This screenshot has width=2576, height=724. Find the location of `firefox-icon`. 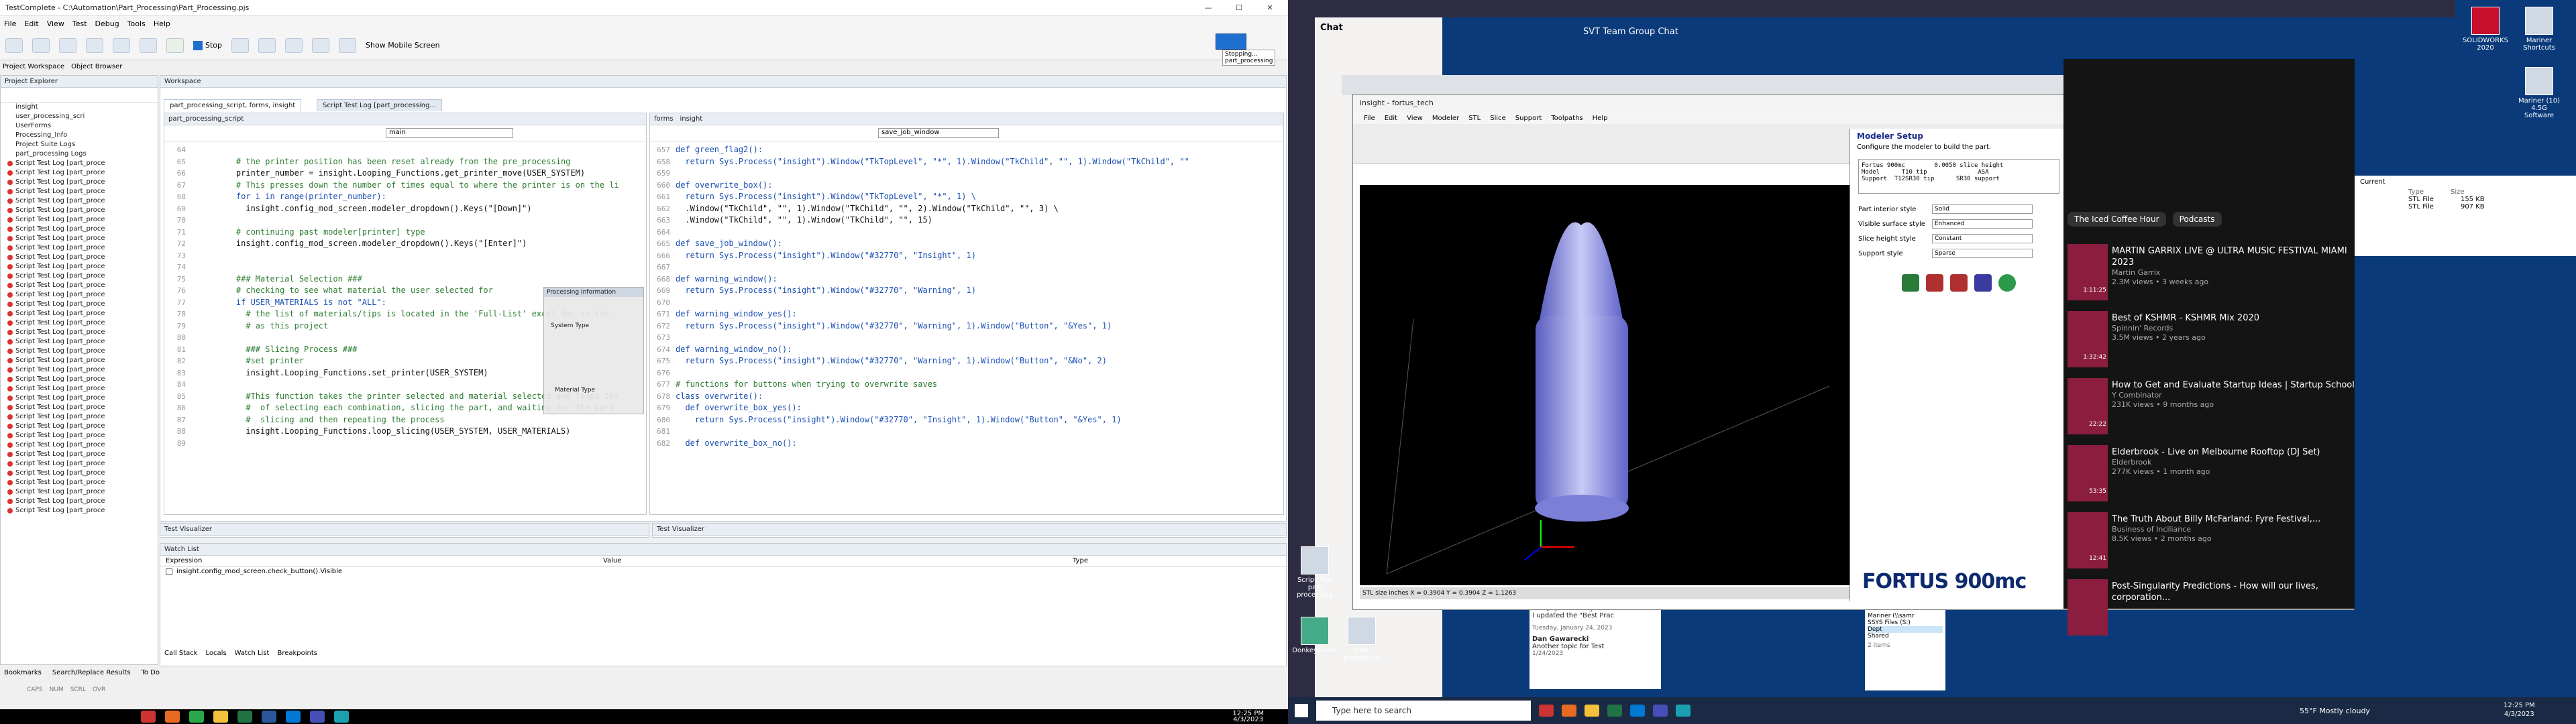

firefox-icon is located at coordinates (1569, 711).